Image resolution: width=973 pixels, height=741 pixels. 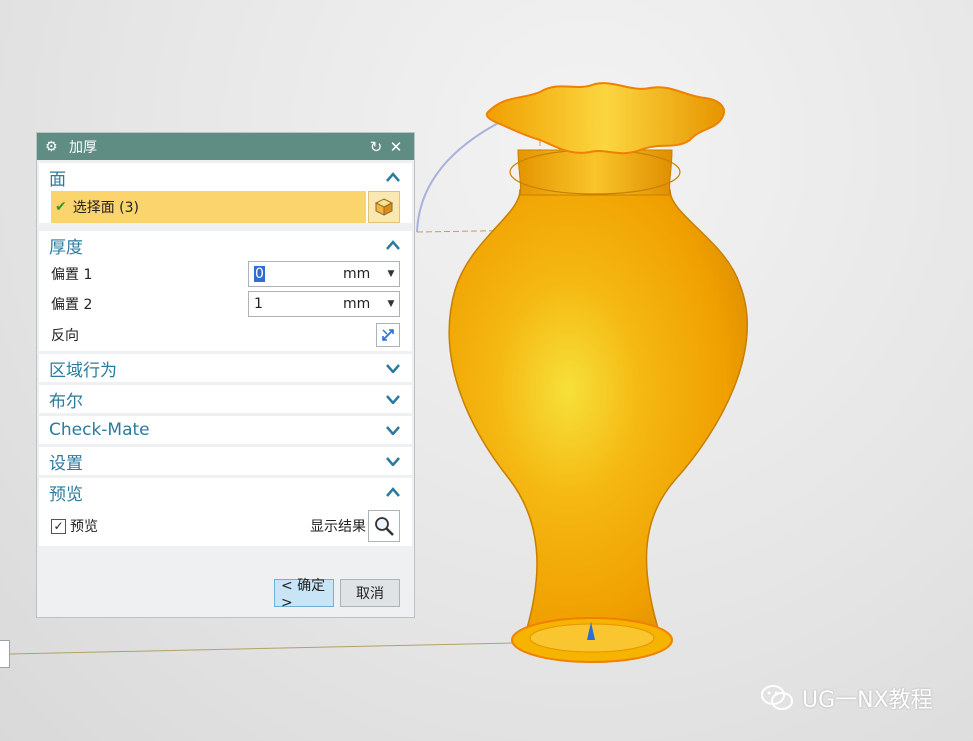 I want to click on section-region: 区域行为, so click(x=225, y=368).